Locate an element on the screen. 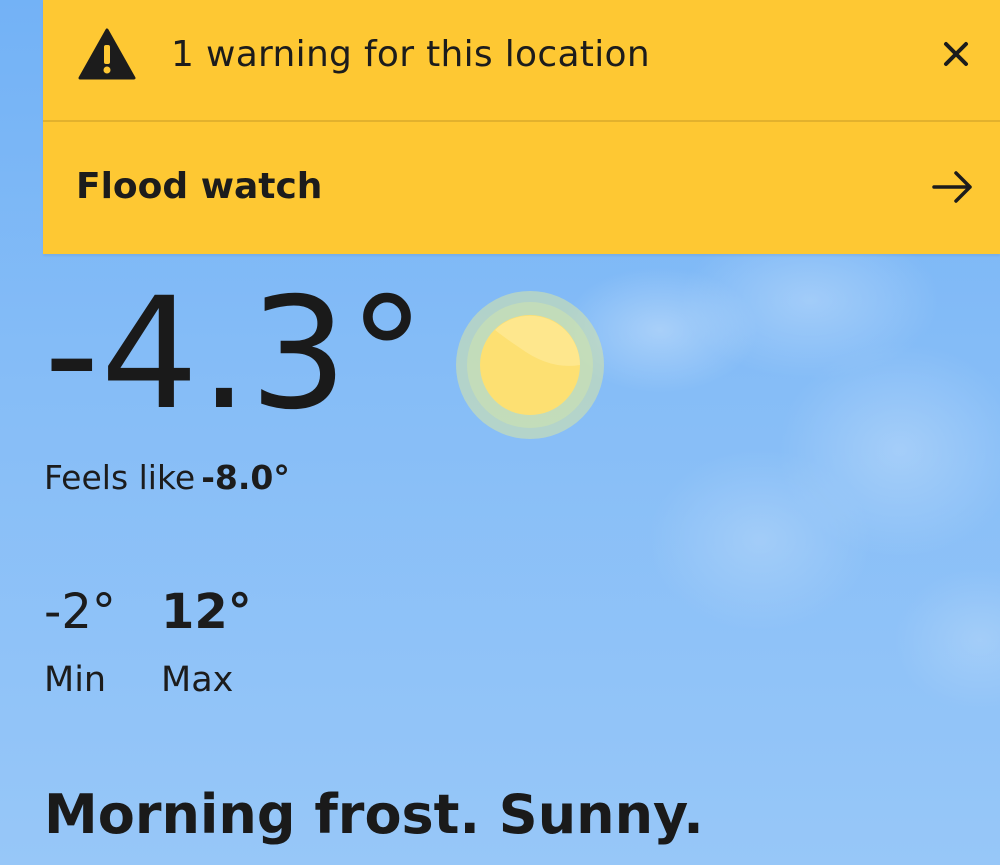 The image size is (1000, 865). arrow-right-icon is located at coordinates (952, 187).